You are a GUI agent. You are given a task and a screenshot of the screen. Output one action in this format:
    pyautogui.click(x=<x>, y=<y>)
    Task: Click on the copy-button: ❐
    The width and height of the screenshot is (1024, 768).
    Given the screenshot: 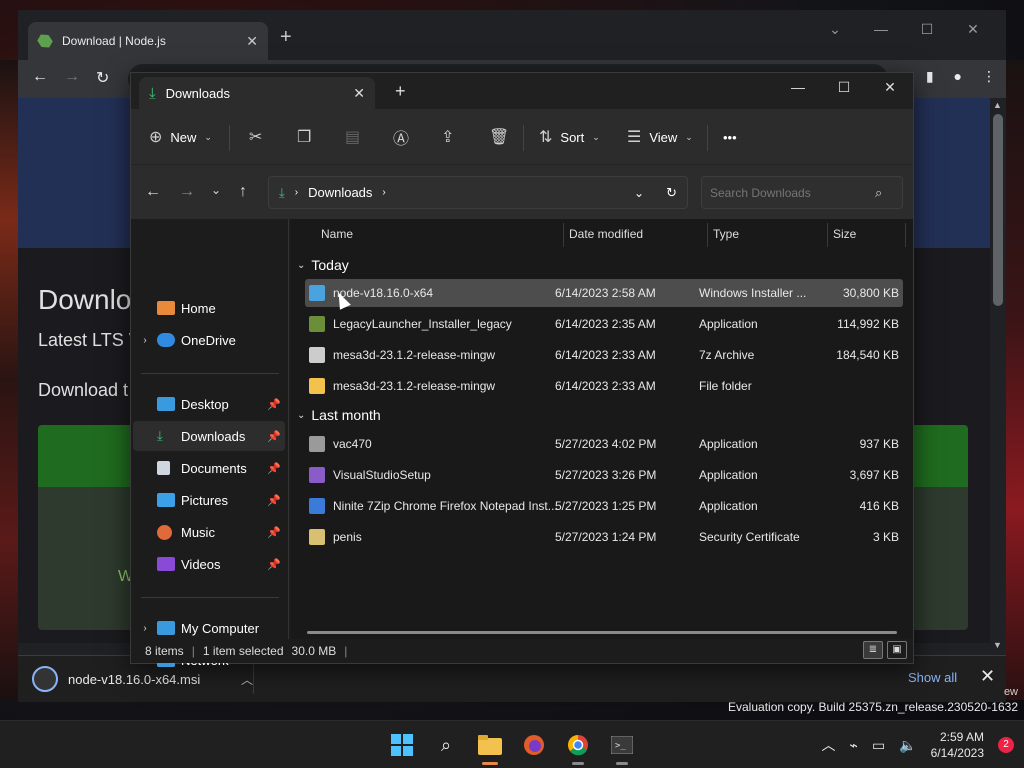 What is the action you would take?
    pyautogui.click(x=304, y=137)
    